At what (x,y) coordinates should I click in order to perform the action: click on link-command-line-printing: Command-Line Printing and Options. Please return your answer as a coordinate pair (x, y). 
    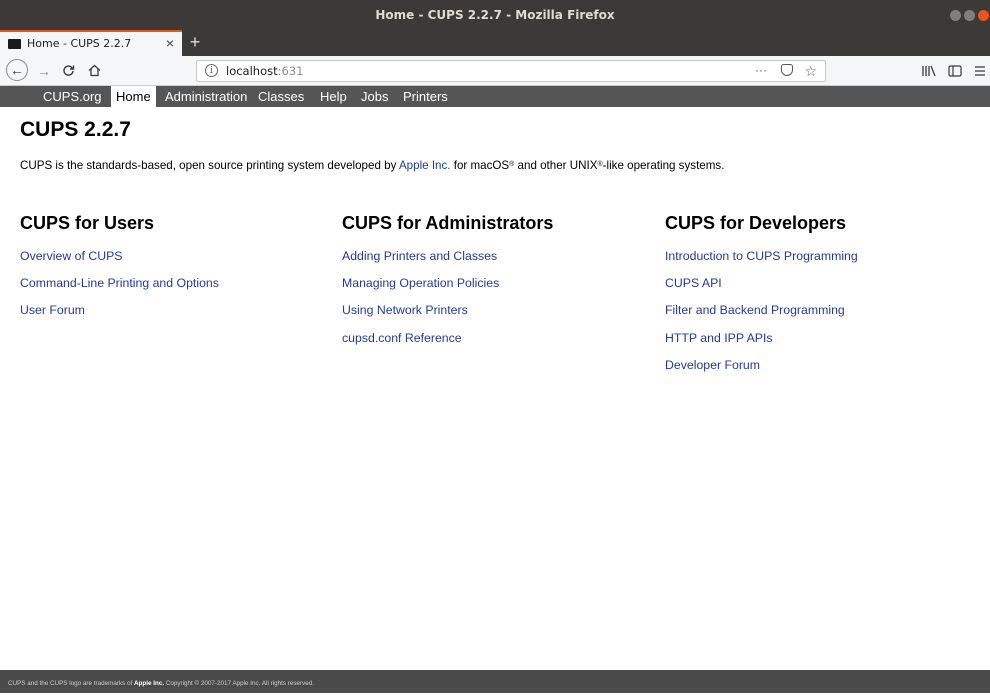
    Looking at the image, I should click on (119, 288).